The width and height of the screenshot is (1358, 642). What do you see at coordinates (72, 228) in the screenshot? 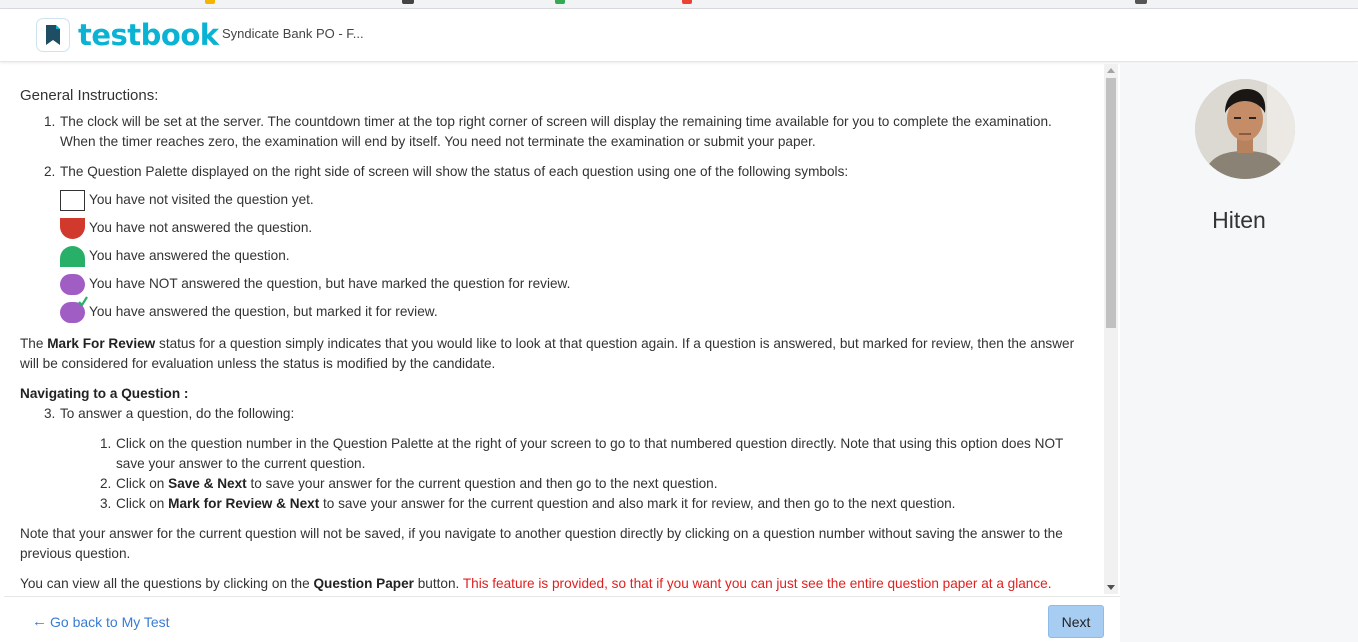
I see `not-answered-icon` at bounding box center [72, 228].